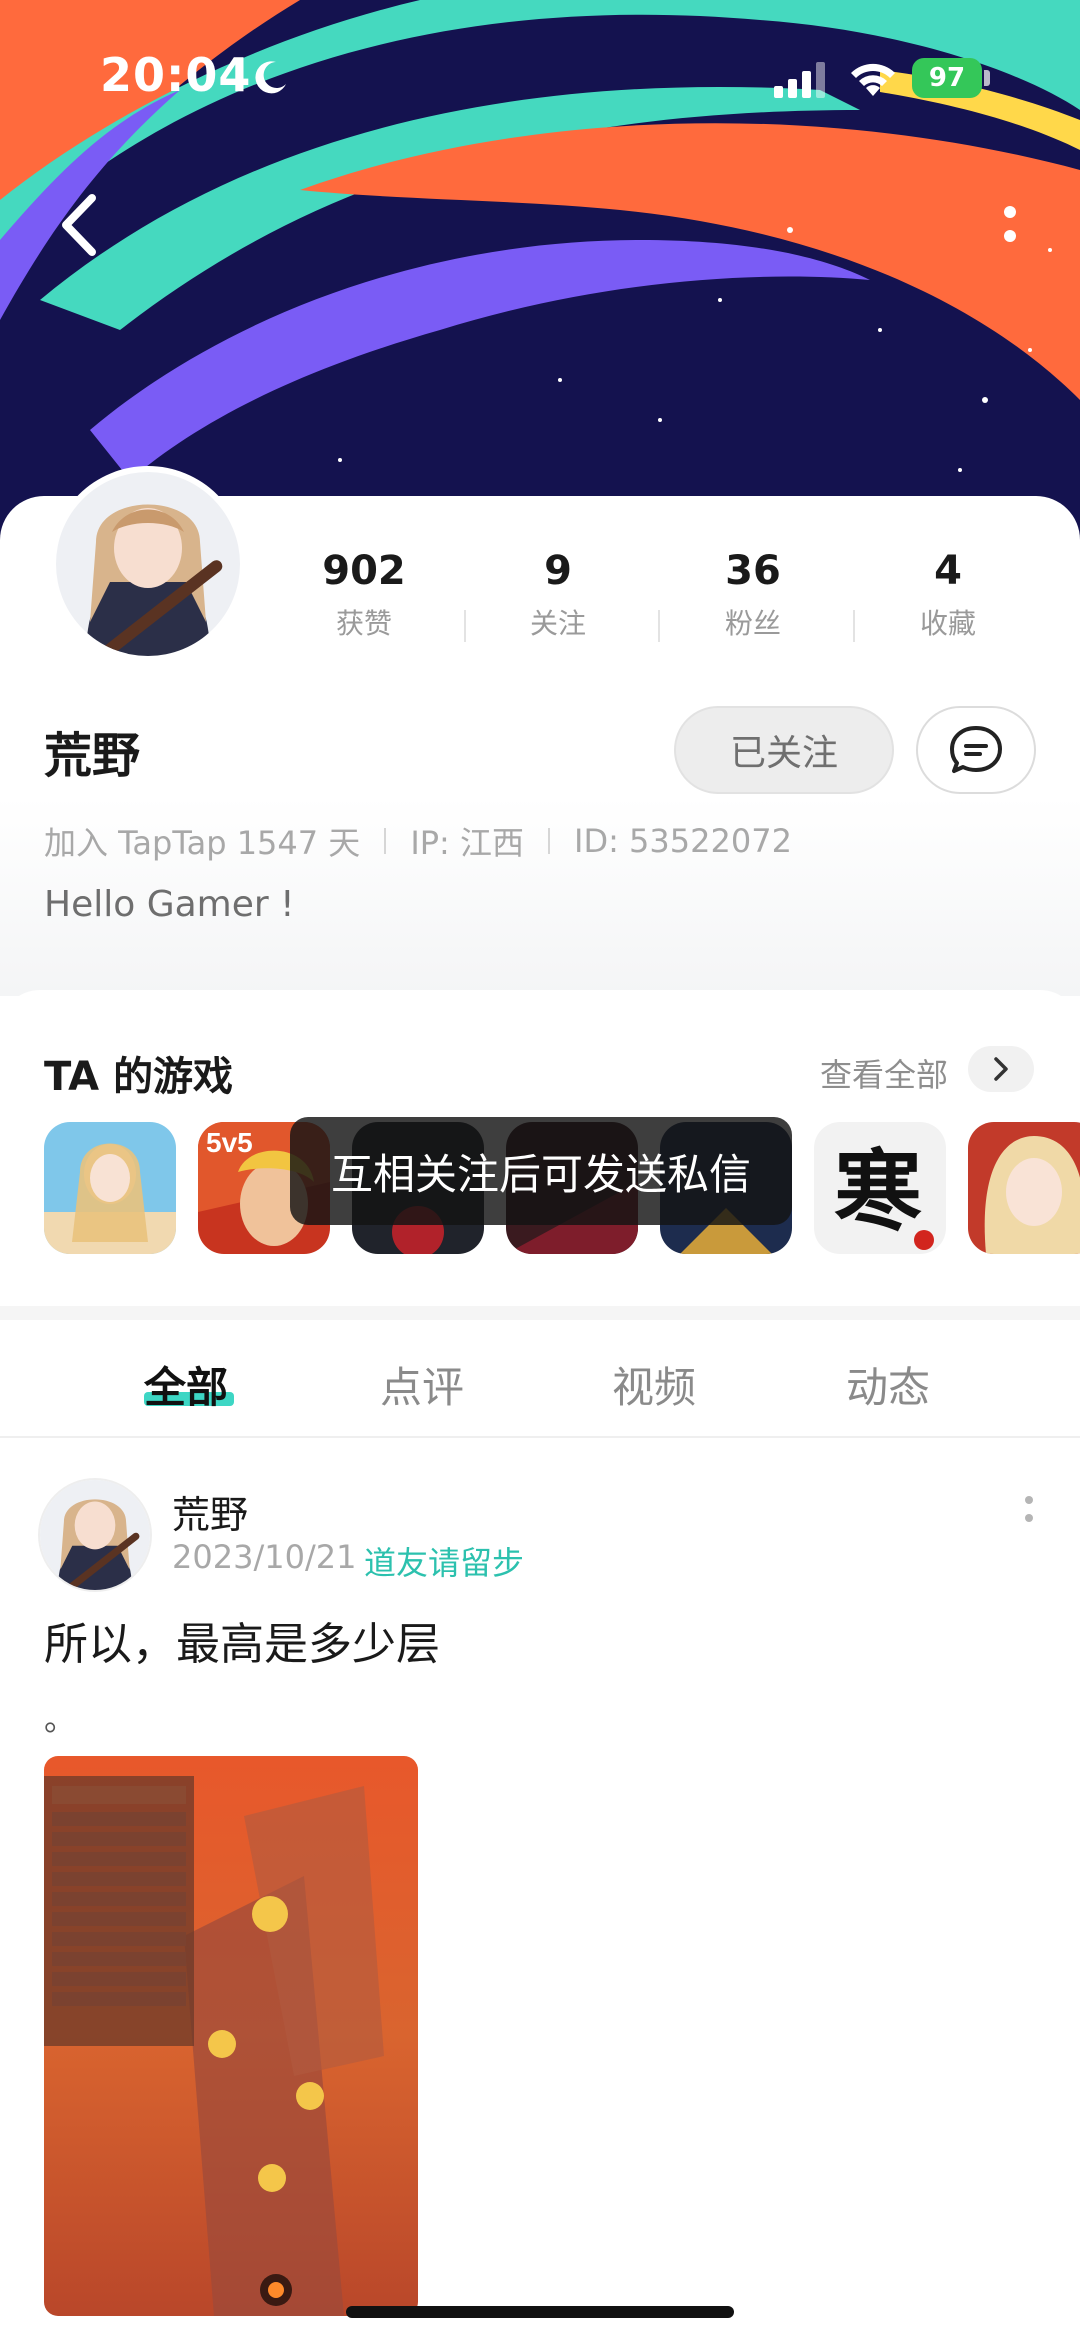  Describe the element at coordinates (753, 595) in the screenshot. I see `stat-fans: 36 粉丝` at that location.